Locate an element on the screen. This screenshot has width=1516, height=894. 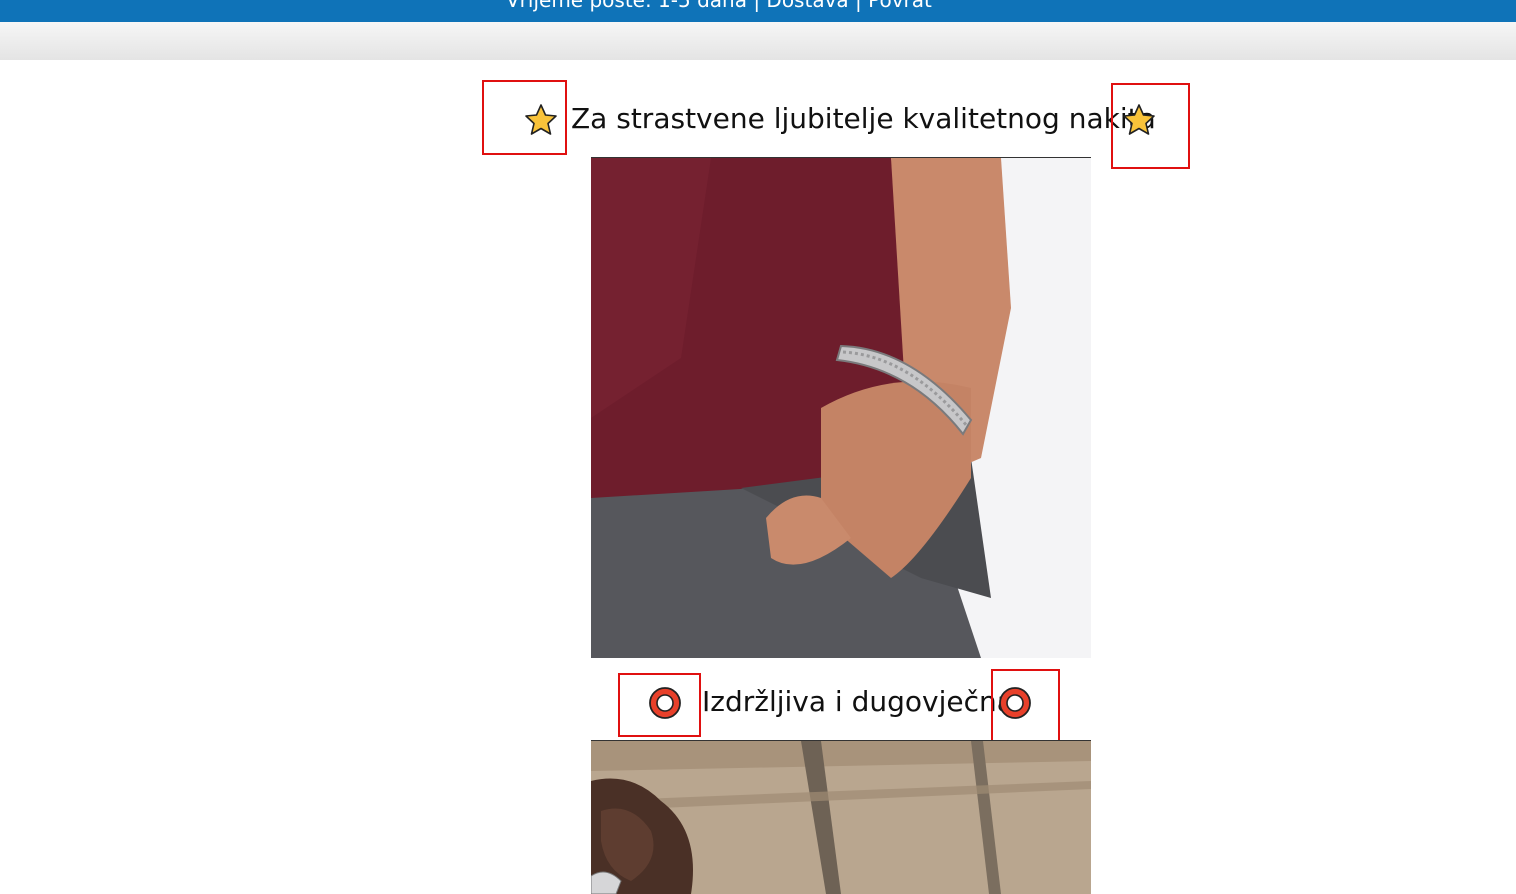
bracelet-on-wood-photo is located at coordinates (841, 817).